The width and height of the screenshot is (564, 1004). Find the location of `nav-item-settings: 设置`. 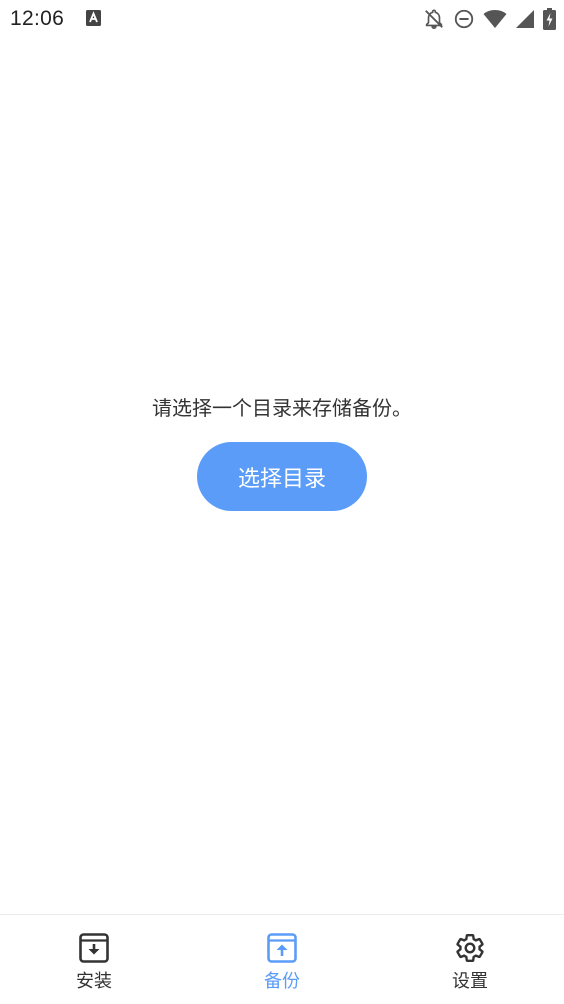

nav-item-settings: 设置 is located at coordinates (470, 959).